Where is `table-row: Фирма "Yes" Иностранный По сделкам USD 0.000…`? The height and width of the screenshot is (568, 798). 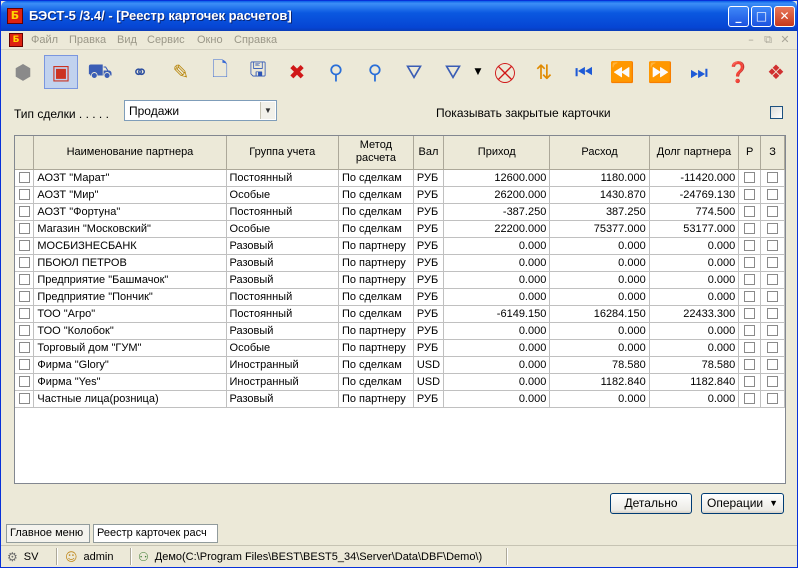
table-row: Фирма "Yes" Иностранный По сделкам USD 0.000… is located at coordinates (400, 382).